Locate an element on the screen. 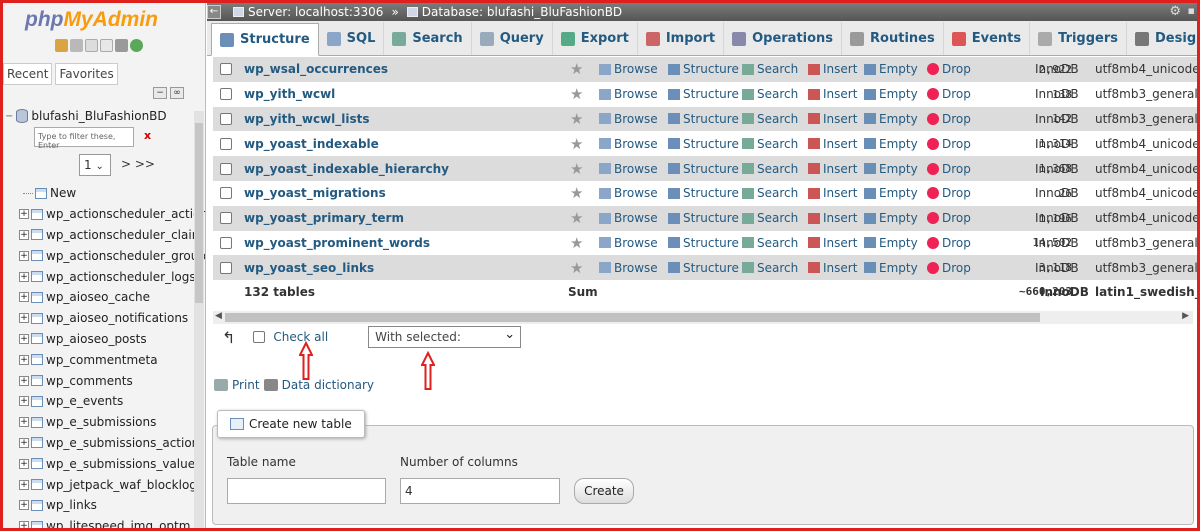  tab-operations: Operations is located at coordinates (783, 38).